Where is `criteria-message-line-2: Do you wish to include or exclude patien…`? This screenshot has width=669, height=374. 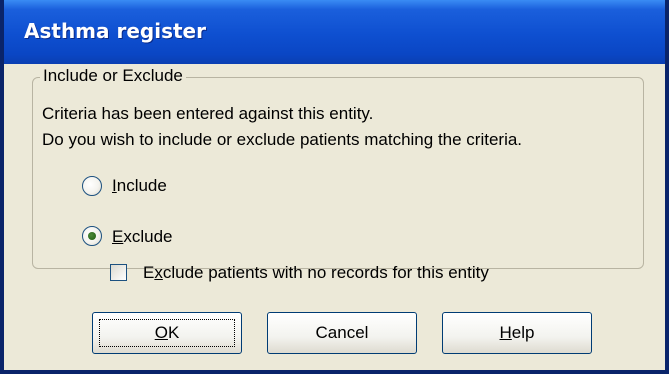
criteria-message-line-2: Do you wish to include or exclude patien… is located at coordinates (282, 139).